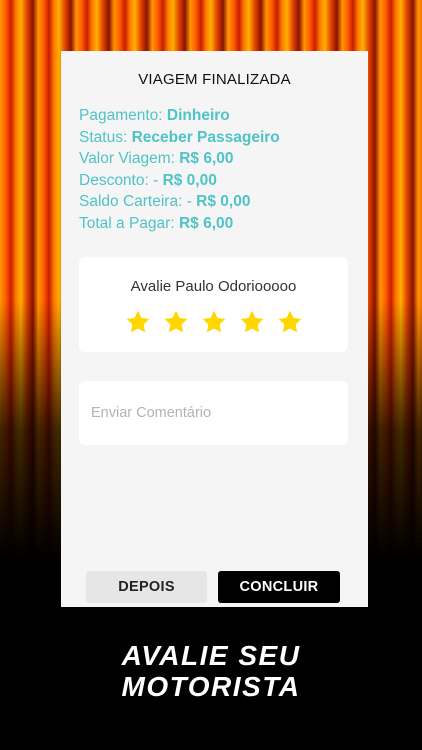 The height and width of the screenshot is (750, 422). Describe the element at coordinates (129, 223) in the screenshot. I see `total-label: Total a Pagar:` at that location.